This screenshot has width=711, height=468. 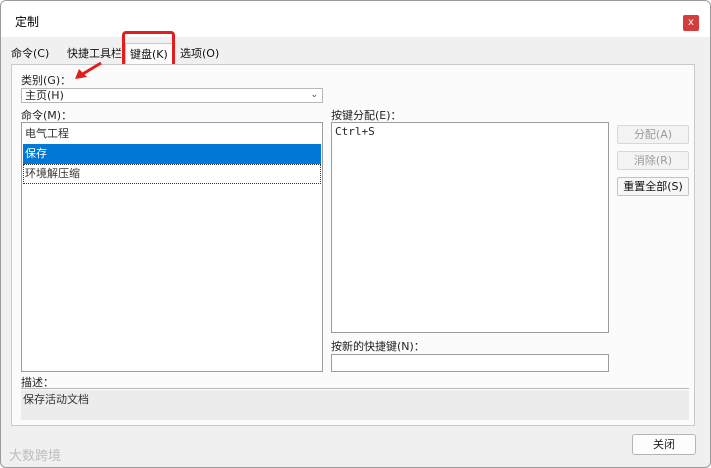 What do you see at coordinates (470, 131) in the screenshot?
I see `key-item: Ctrl+S` at bounding box center [470, 131].